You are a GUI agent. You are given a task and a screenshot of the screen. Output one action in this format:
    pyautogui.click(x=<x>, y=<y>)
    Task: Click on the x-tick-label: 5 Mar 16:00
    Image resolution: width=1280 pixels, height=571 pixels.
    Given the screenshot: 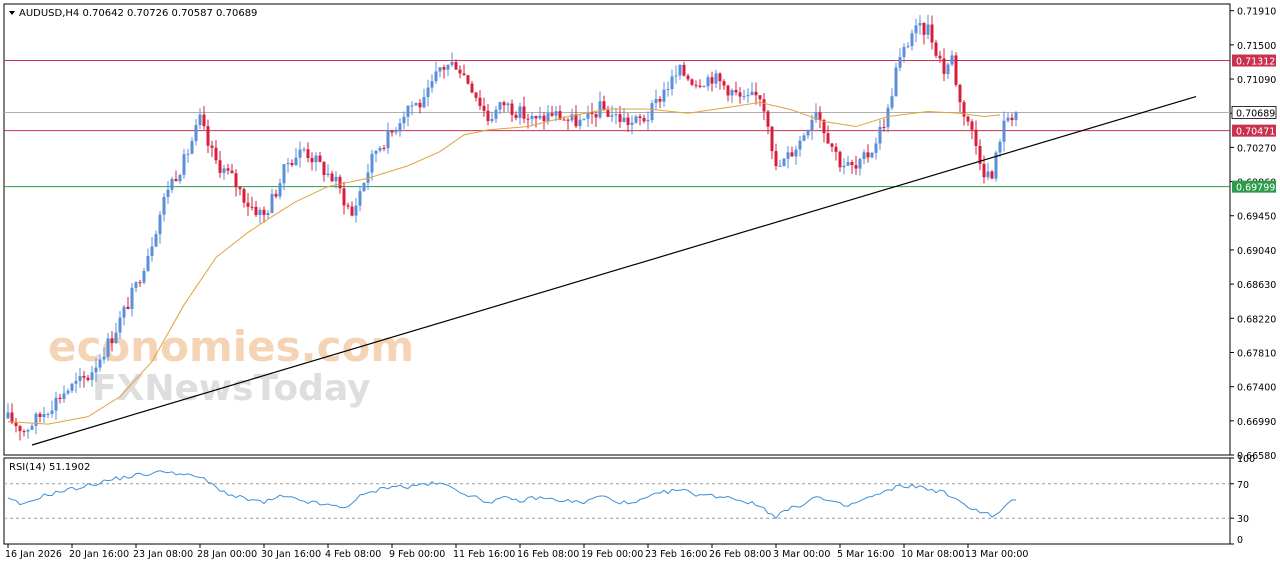 What is the action you would take?
    pyautogui.click(x=865, y=554)
    